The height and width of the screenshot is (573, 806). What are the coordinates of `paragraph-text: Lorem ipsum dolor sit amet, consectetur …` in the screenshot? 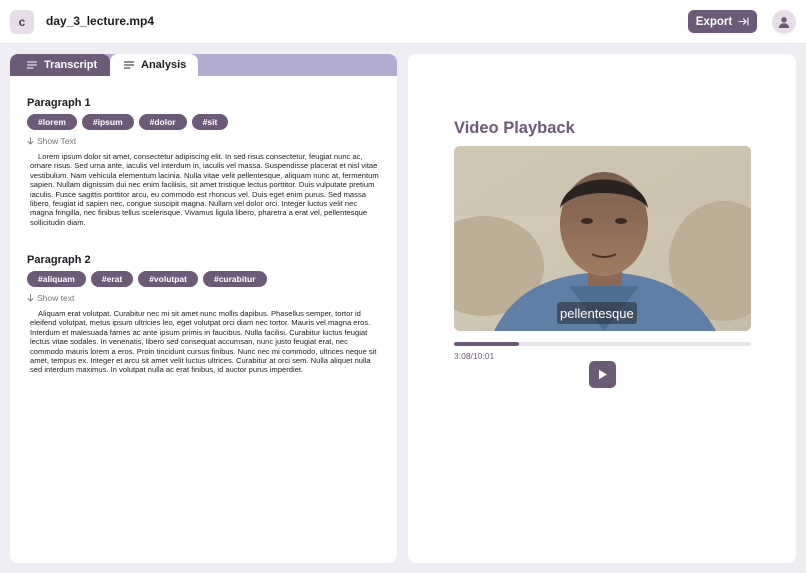 It's located at (204, 189).